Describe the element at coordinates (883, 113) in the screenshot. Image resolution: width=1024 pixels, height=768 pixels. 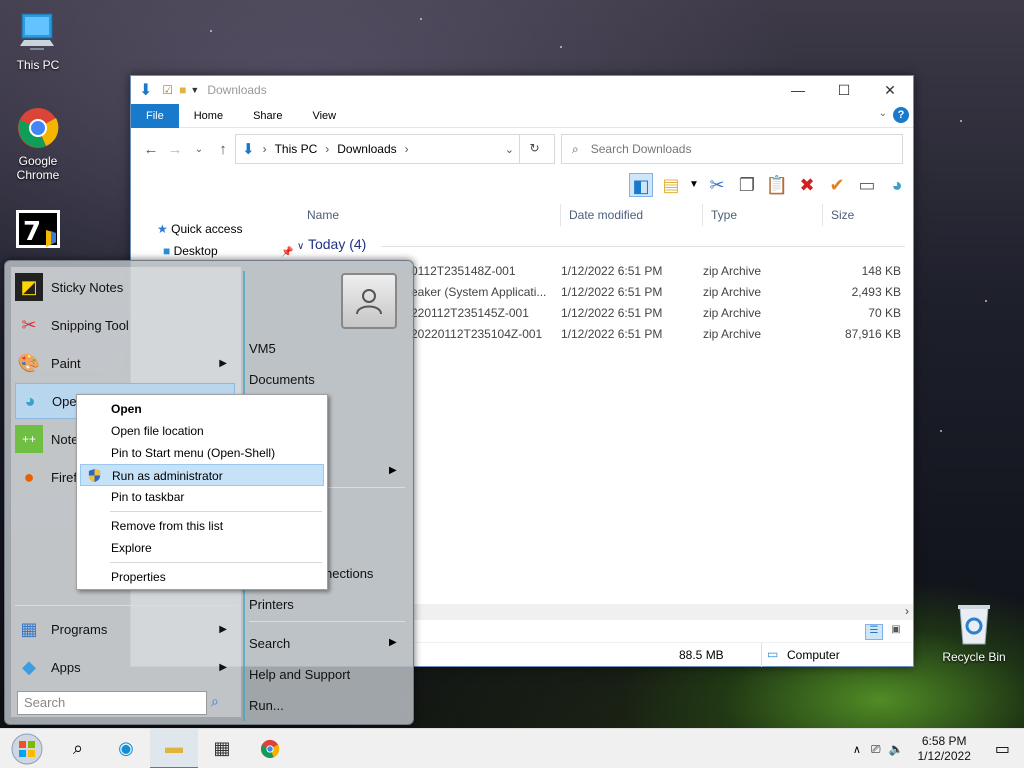
I see `expand-ribbon-icon: ⌄` at that location.